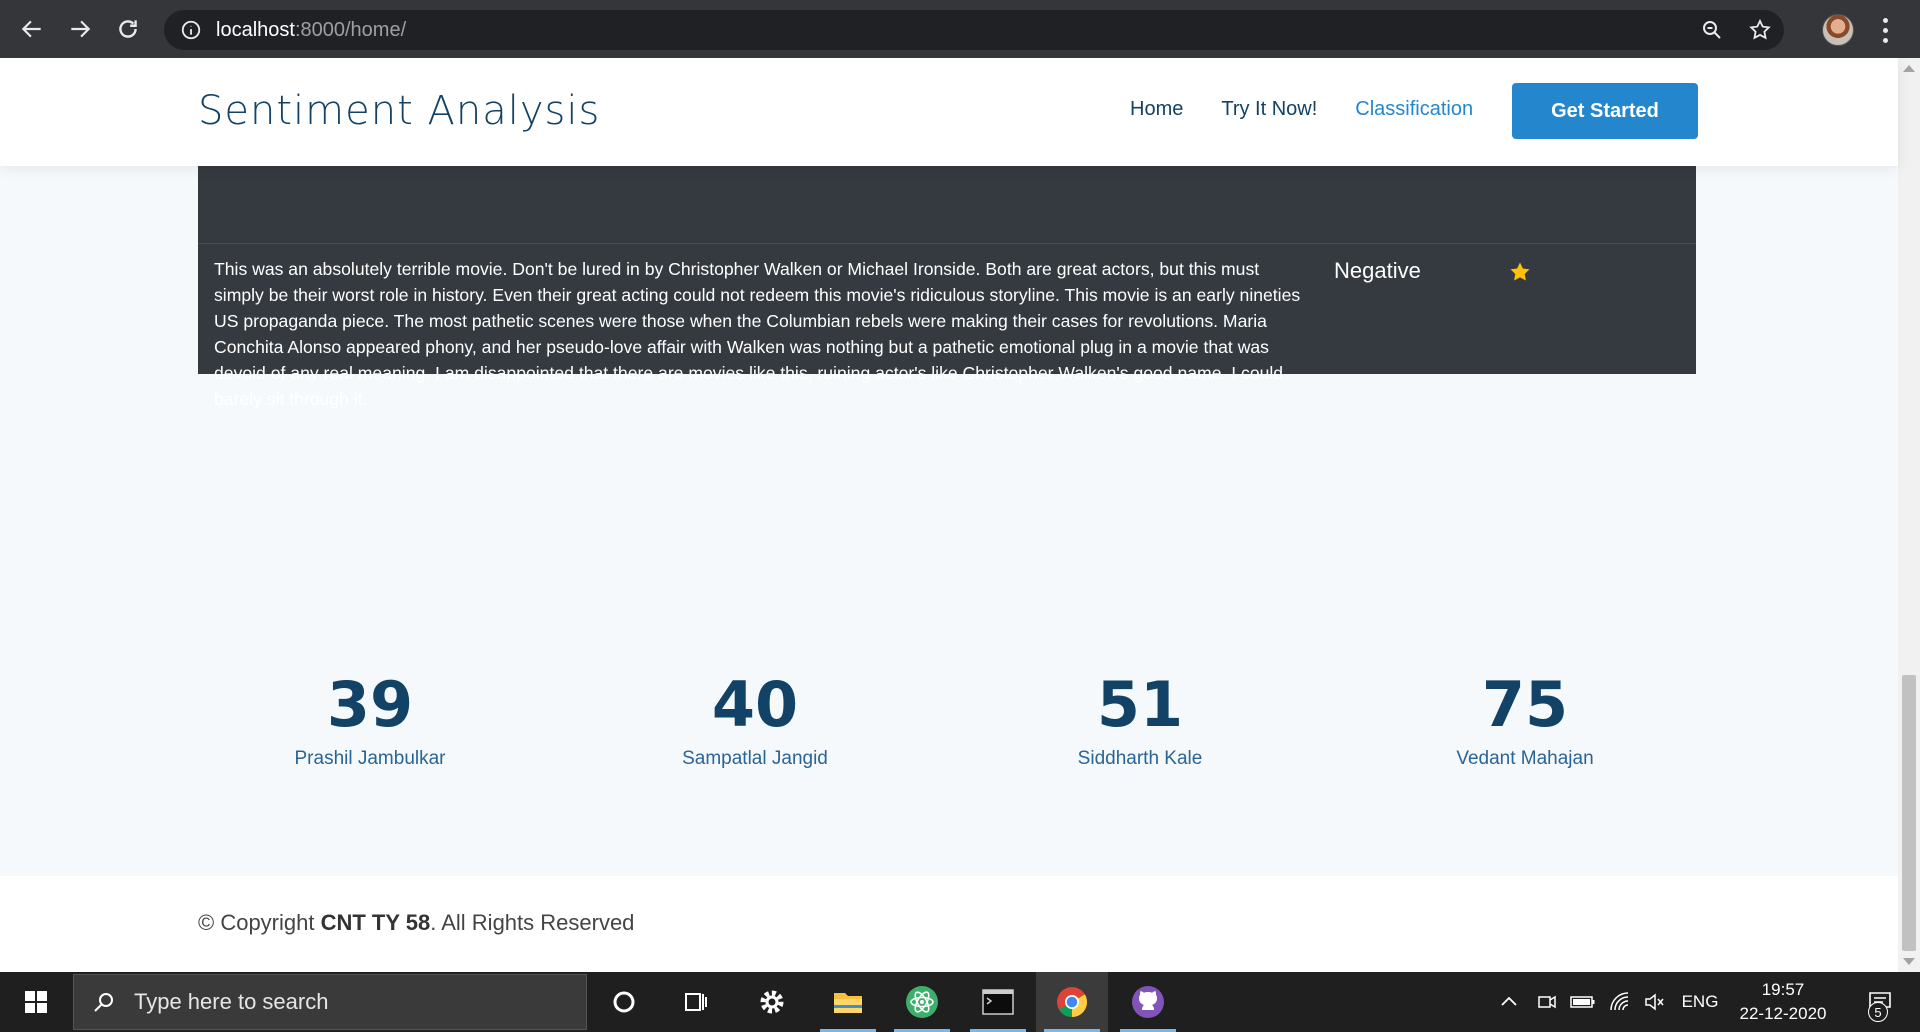 The height and width of the screenshot is (1032, 1920). What do you see at coordinates (1909, 515) in the screenshot?
I see `page-scrollbar` at bounding box center [1909, 515].